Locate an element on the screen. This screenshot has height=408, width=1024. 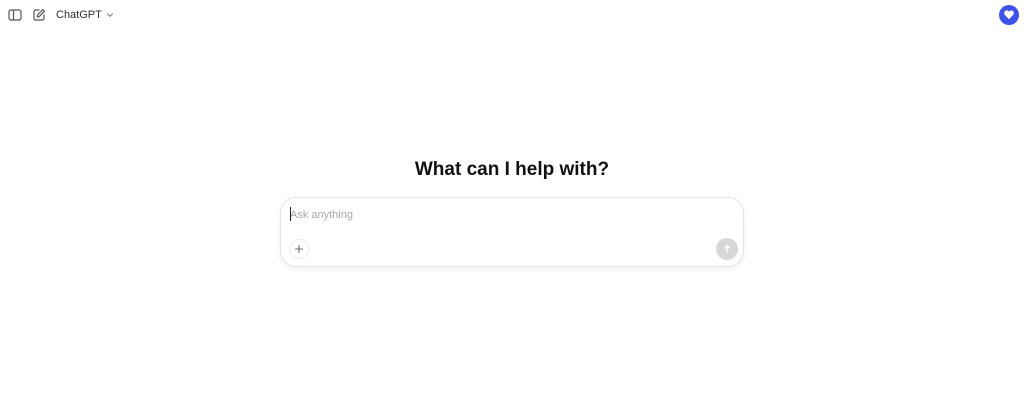
sidebar-toggle-icon is located at coordinates (15, 15).